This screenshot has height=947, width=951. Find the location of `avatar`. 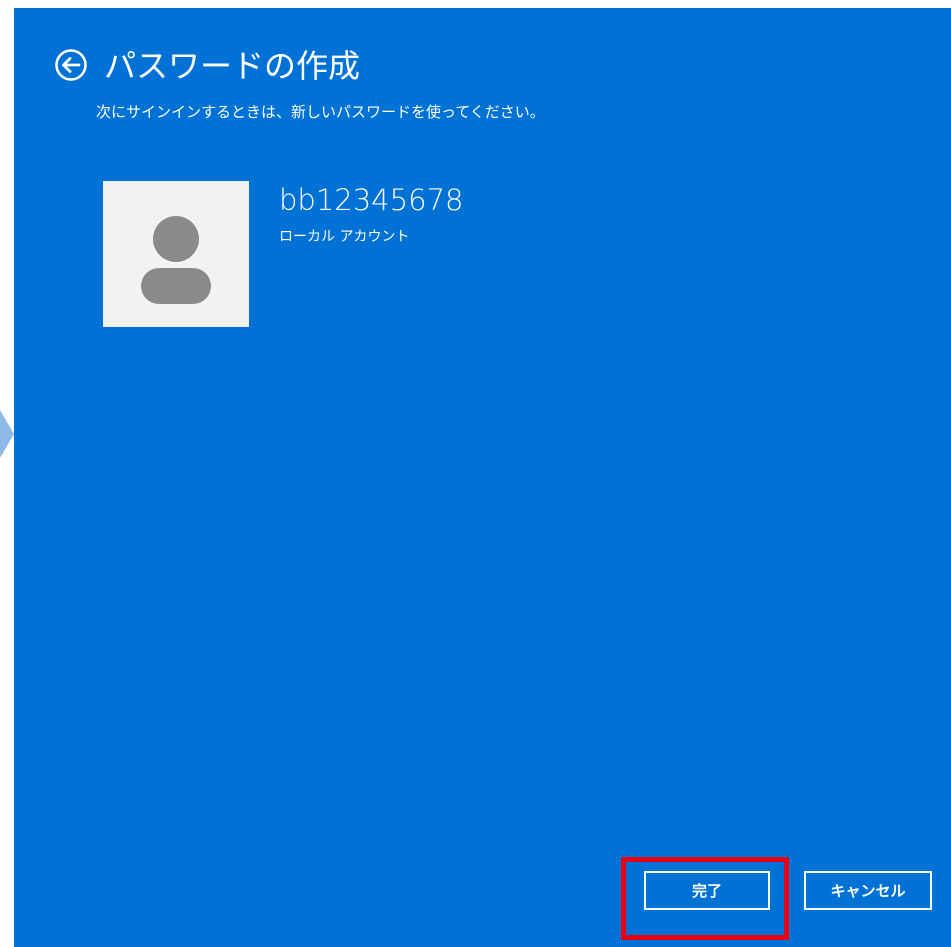

avatar is located at coordinates (176, 254).